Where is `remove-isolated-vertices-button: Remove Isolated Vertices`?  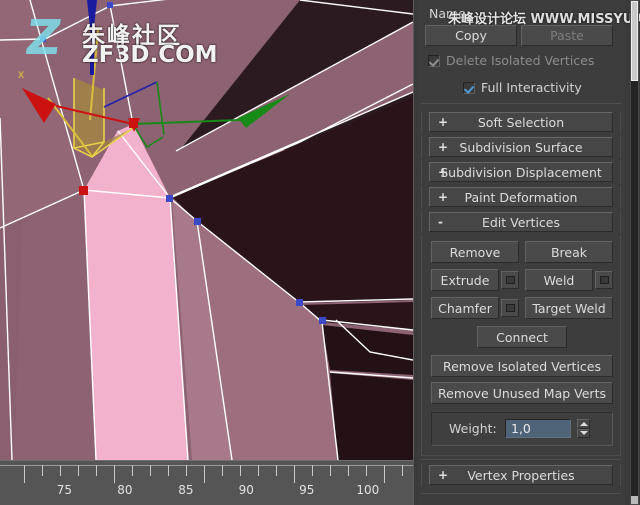
remove-isolated-vertices-button: Remove Isolated Vertices is located at coordinates (522, 366).